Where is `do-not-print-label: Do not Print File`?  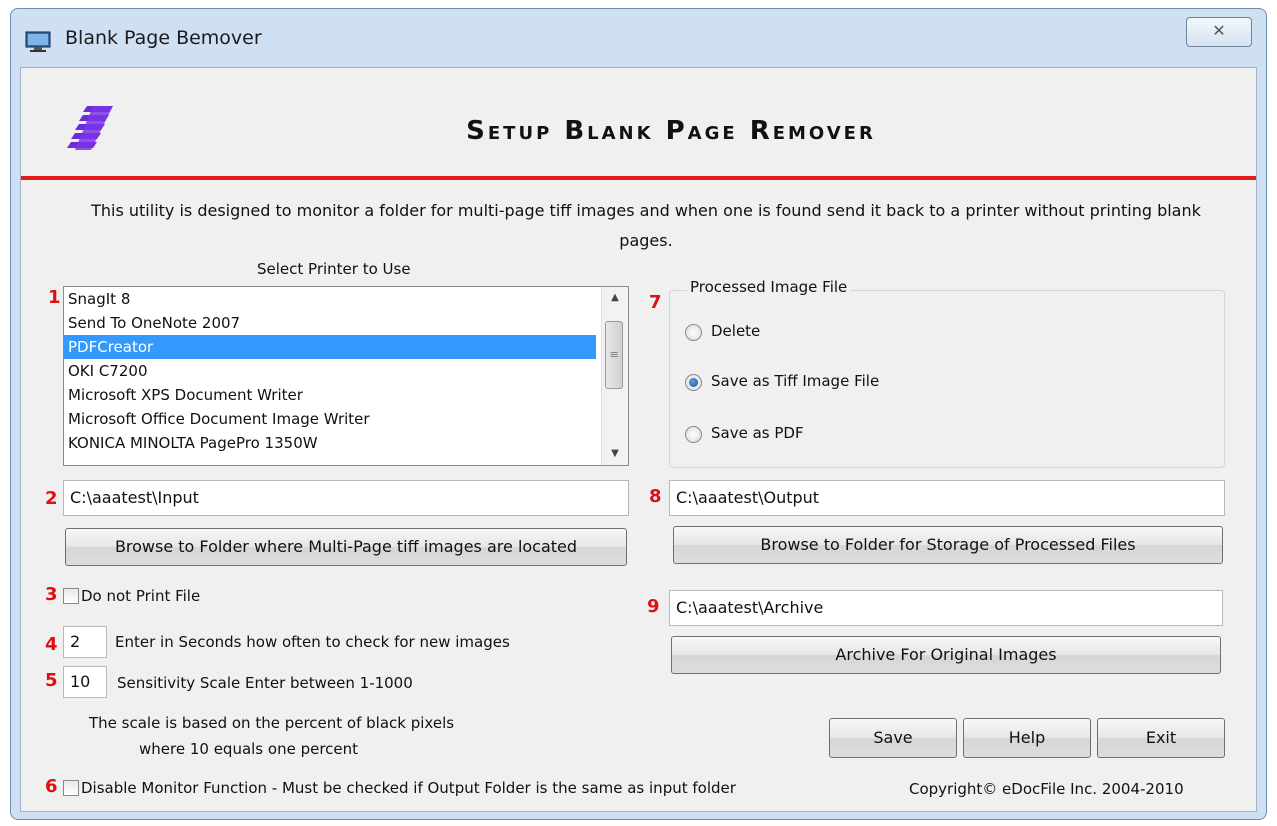 do-not-print-label: Do not Print File is located at coordinates (141, 596).